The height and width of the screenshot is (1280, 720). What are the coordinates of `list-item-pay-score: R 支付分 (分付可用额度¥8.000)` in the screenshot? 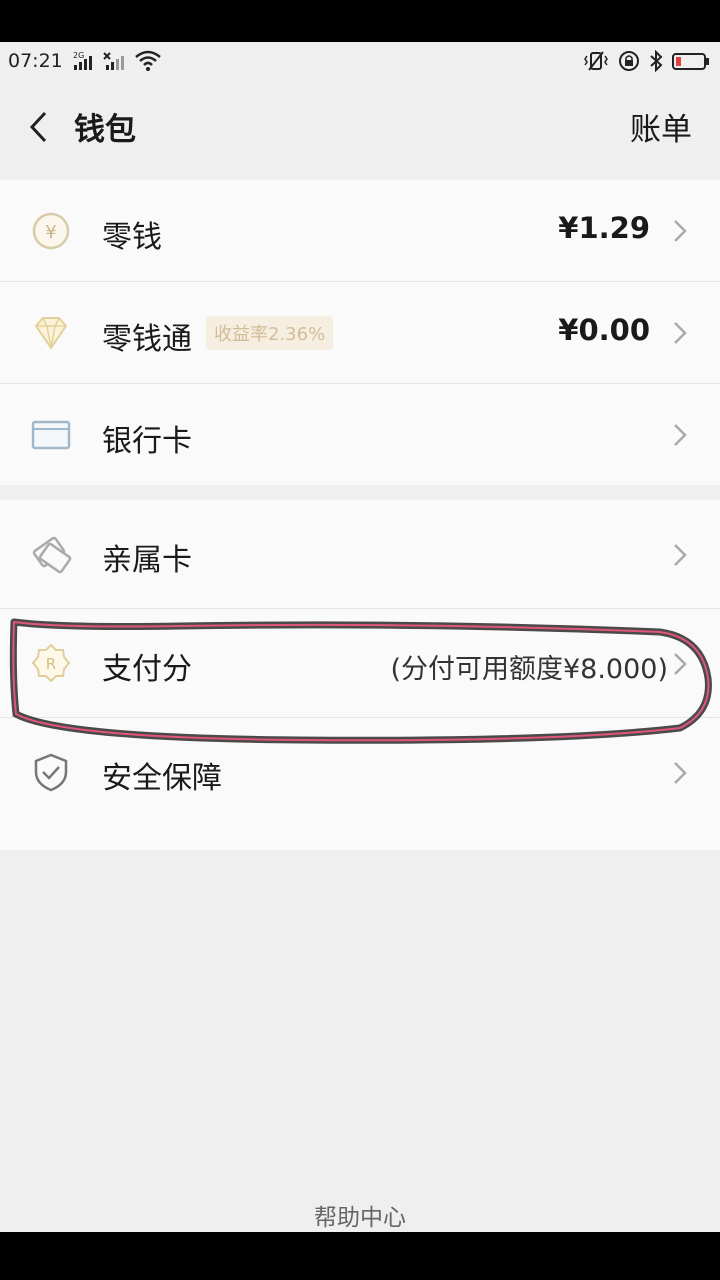 It's located at (360, 663).